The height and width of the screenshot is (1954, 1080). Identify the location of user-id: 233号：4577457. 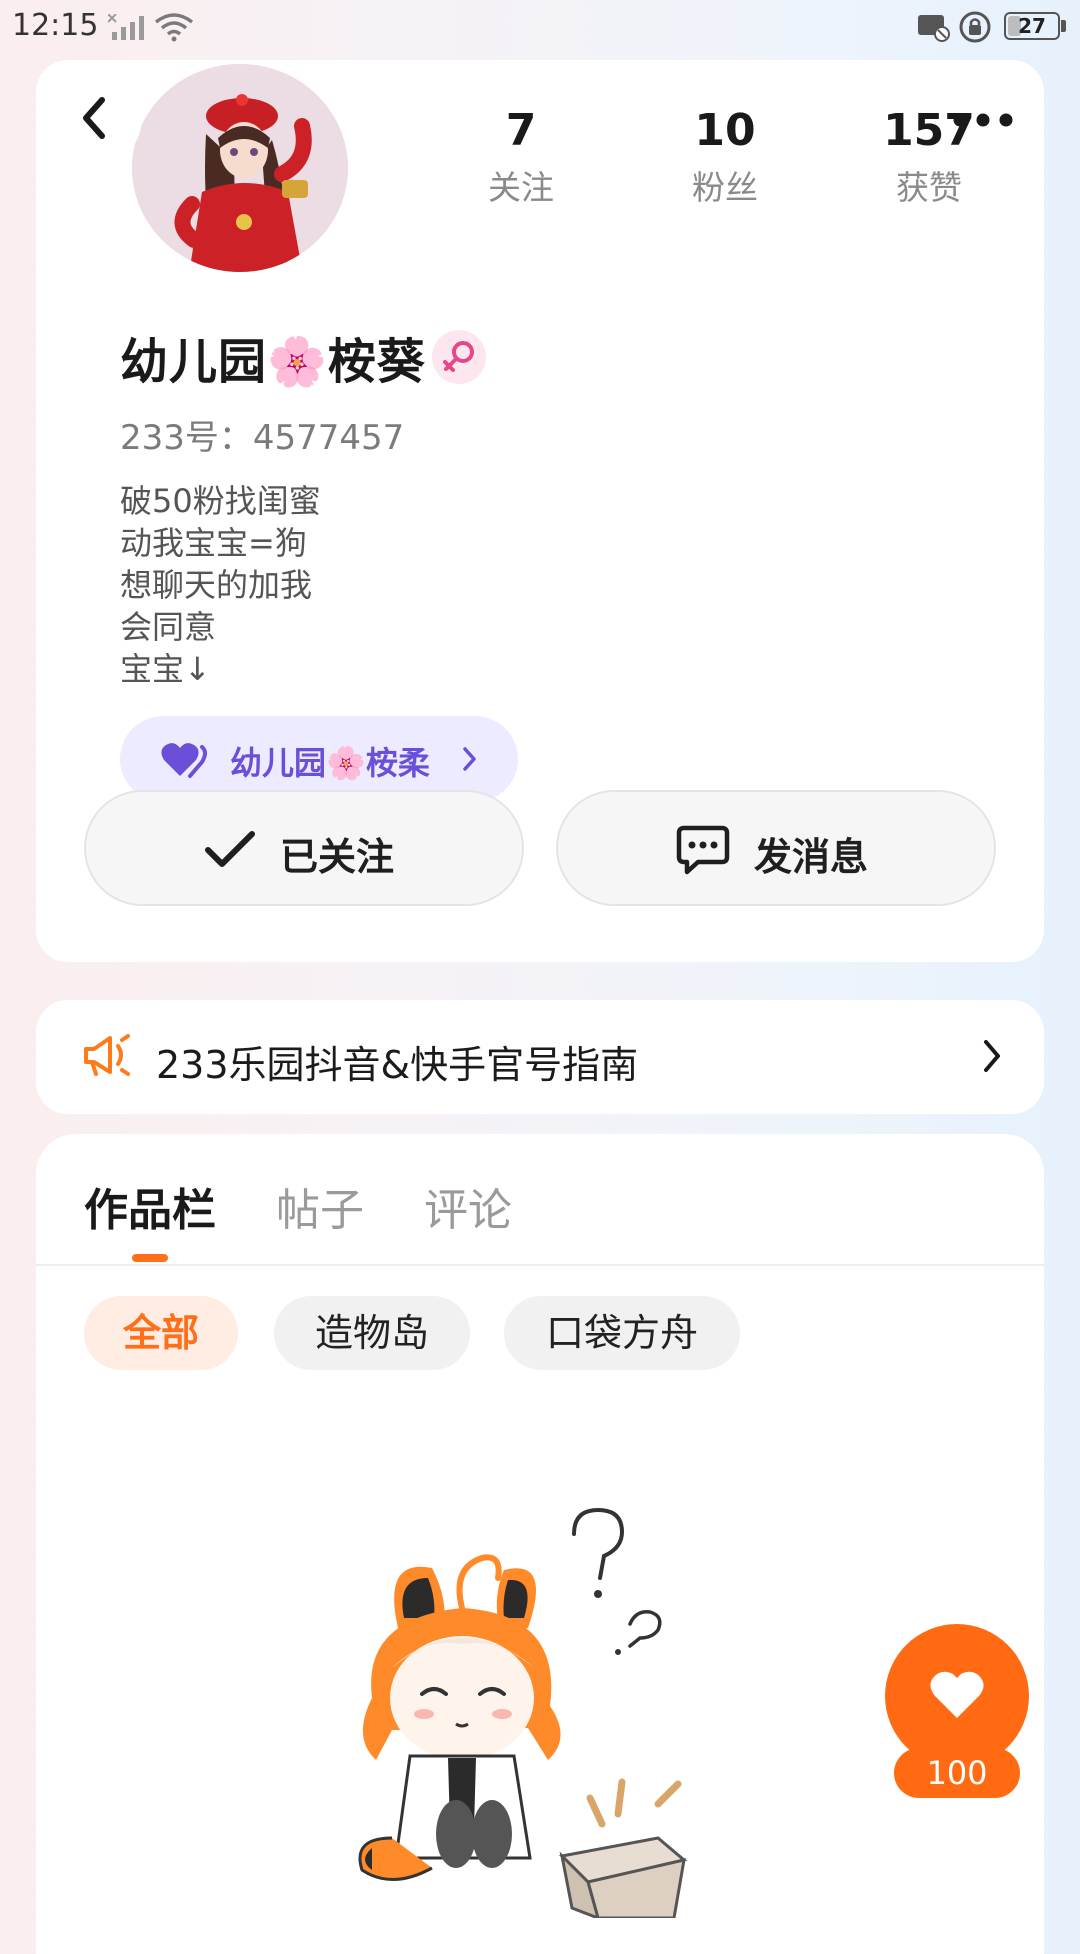
(262, 438).